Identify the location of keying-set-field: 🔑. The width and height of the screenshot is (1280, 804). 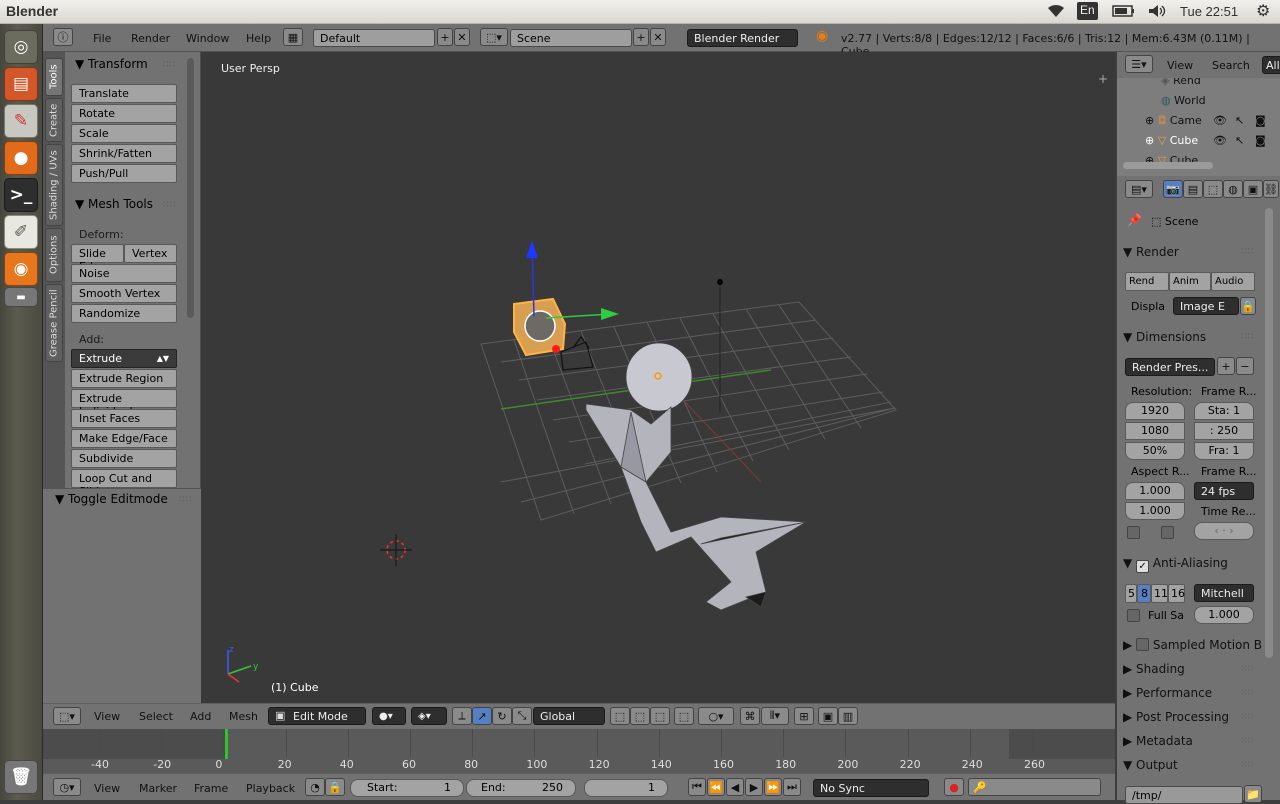
(1034, 787).